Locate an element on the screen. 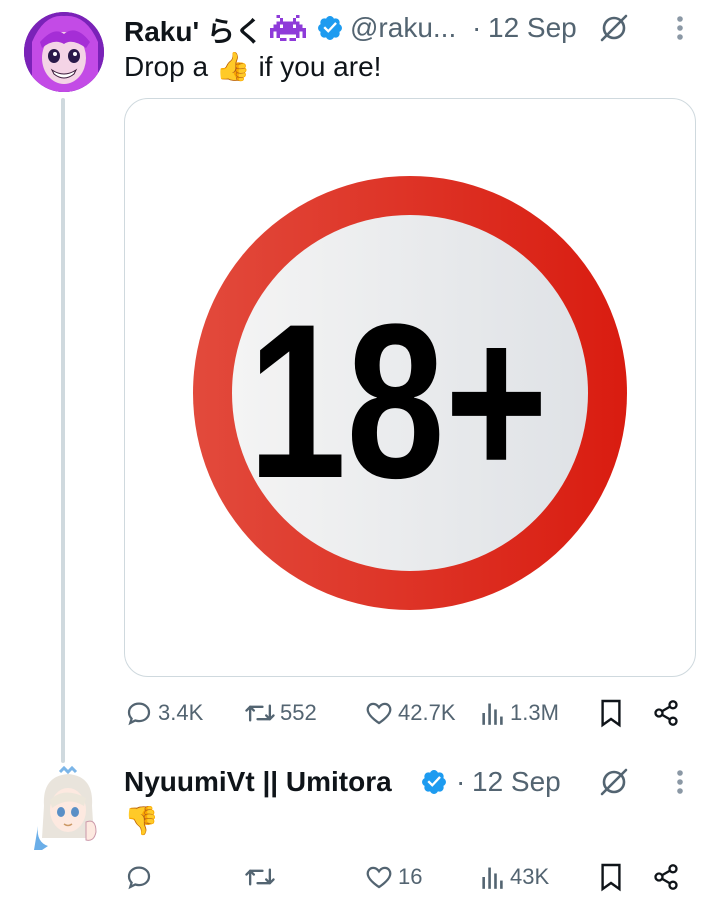  retweet-count: 552 is located at coordinates (298, 712).